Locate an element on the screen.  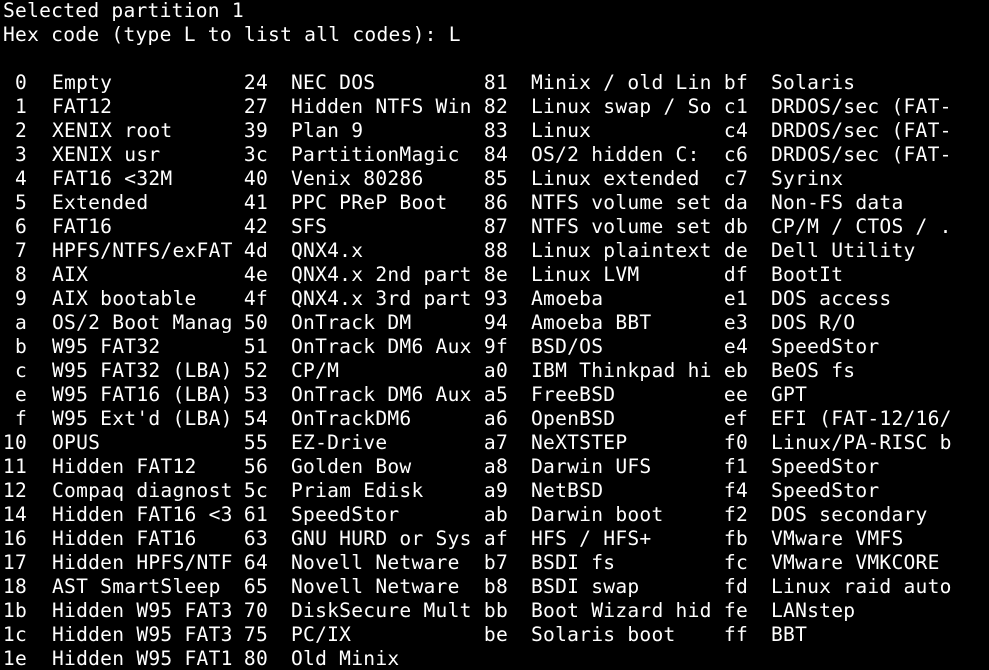
partition-type-code: f2 is located at coordinates (735, 514).